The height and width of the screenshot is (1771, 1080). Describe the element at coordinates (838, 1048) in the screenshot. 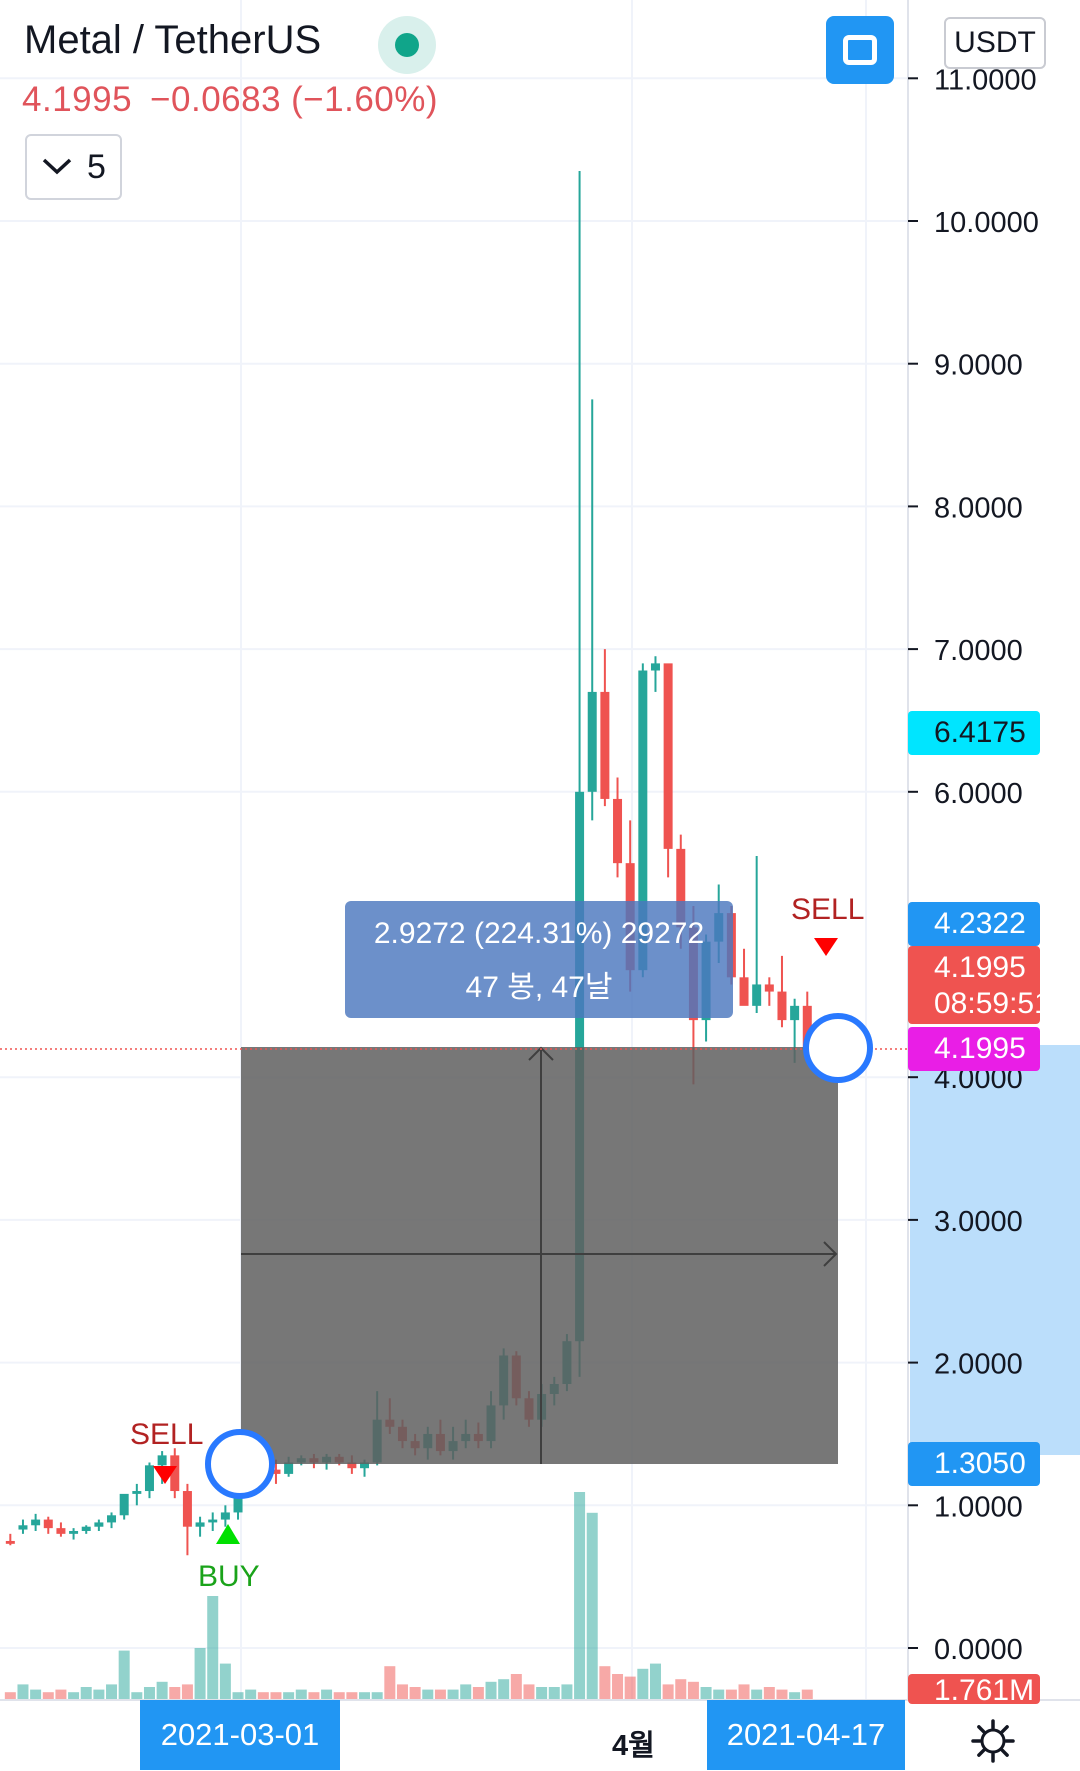

I see `measure-end-handle` at that location.